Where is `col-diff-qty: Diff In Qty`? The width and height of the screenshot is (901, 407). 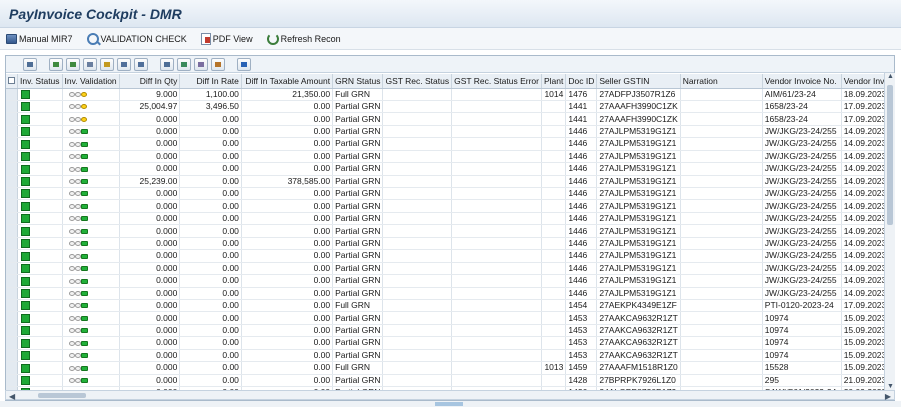
col-diff-qty: Diff In Qty is located at coordinates (150, 81).